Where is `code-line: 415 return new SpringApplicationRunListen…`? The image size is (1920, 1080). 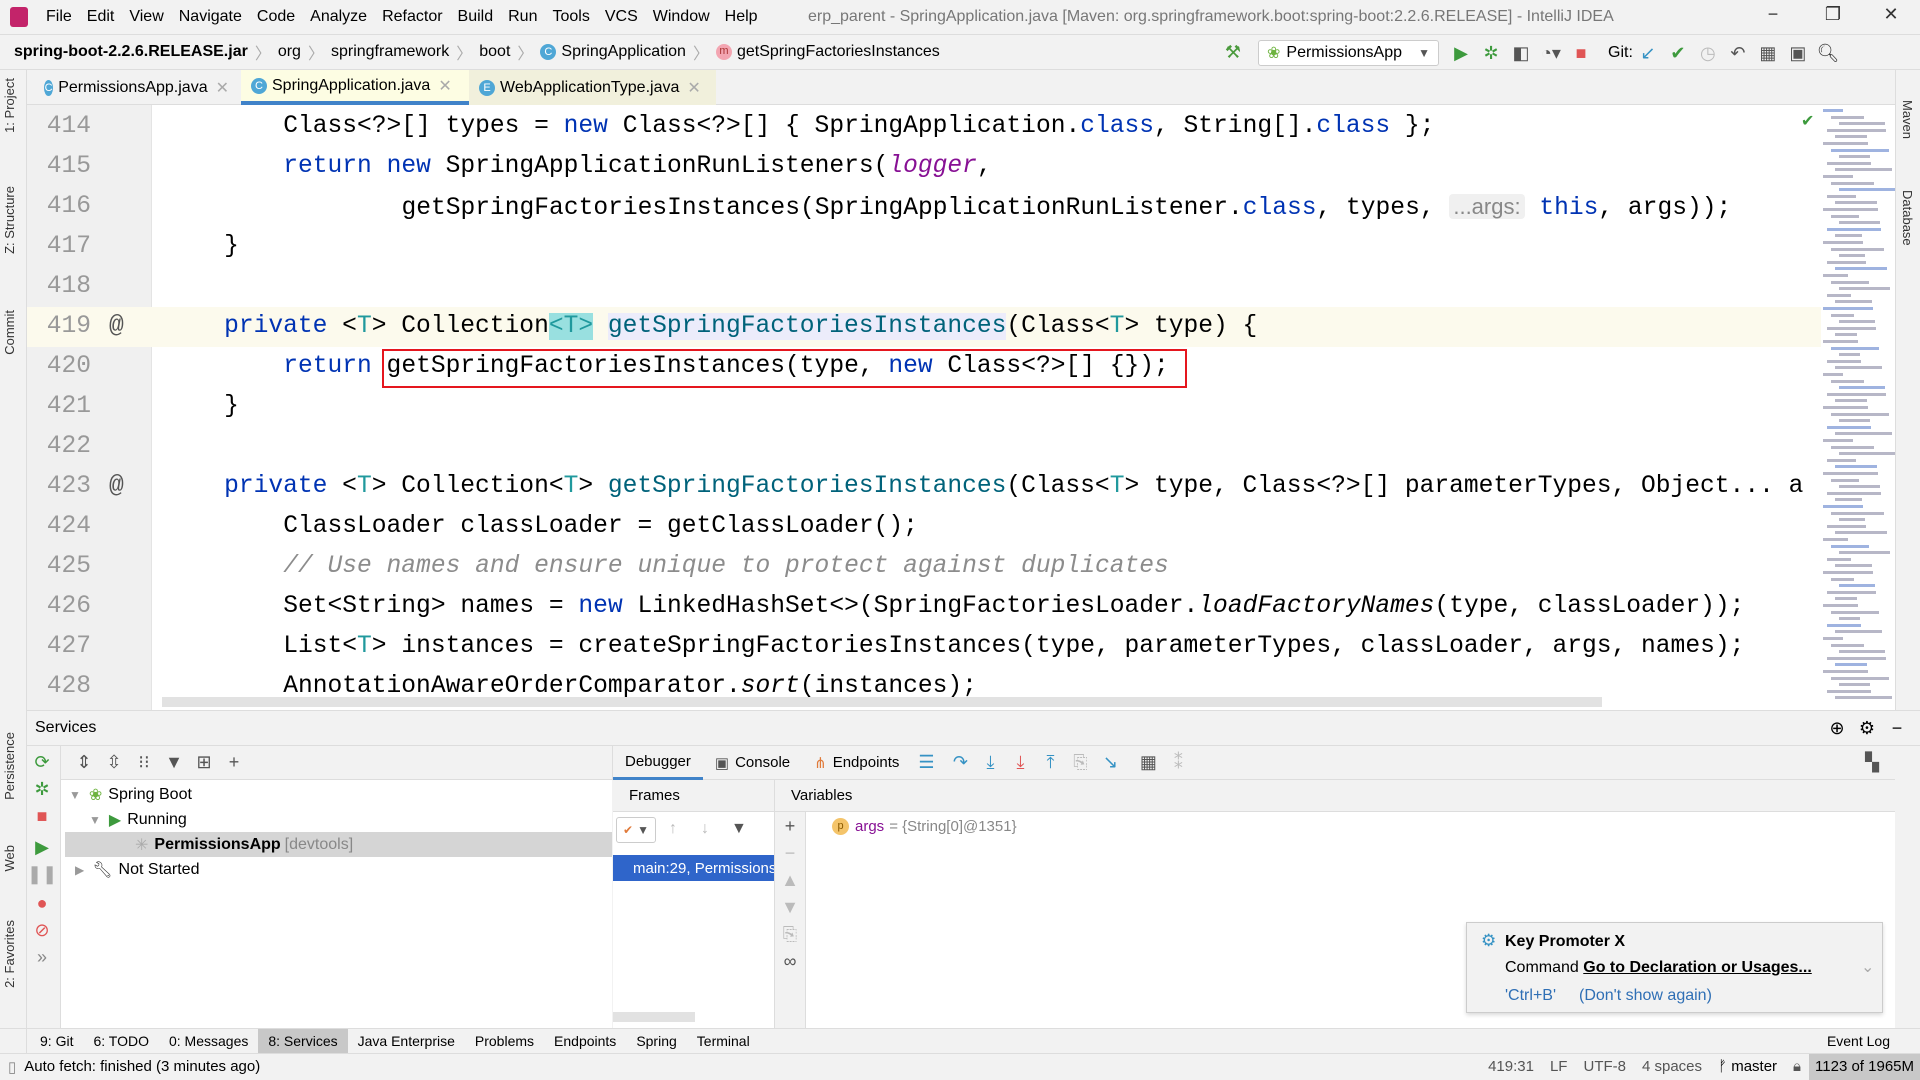
code-line: 415 return new SpringApplicationRunListen… is located at coordinates (924, 167).